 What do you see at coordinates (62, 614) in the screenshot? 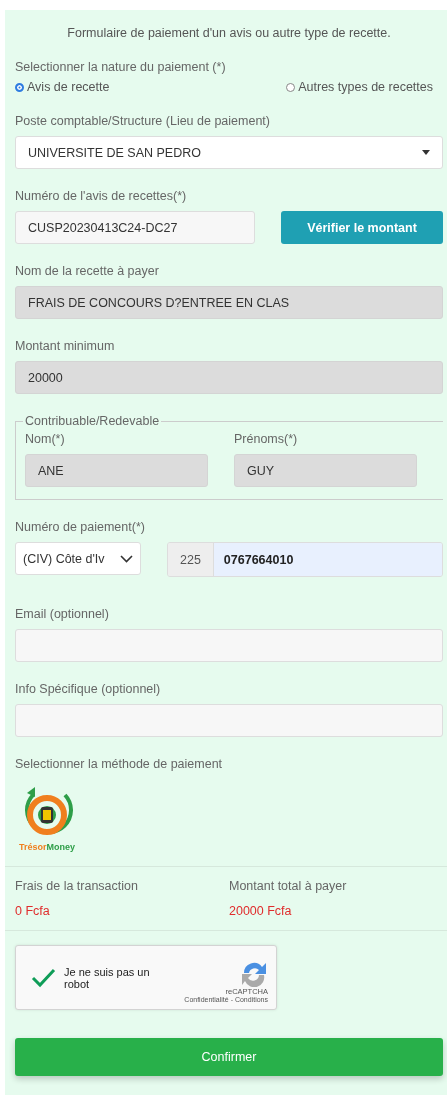
I see `field-label: Email (optionnel)` at bounding box center [62, 614].